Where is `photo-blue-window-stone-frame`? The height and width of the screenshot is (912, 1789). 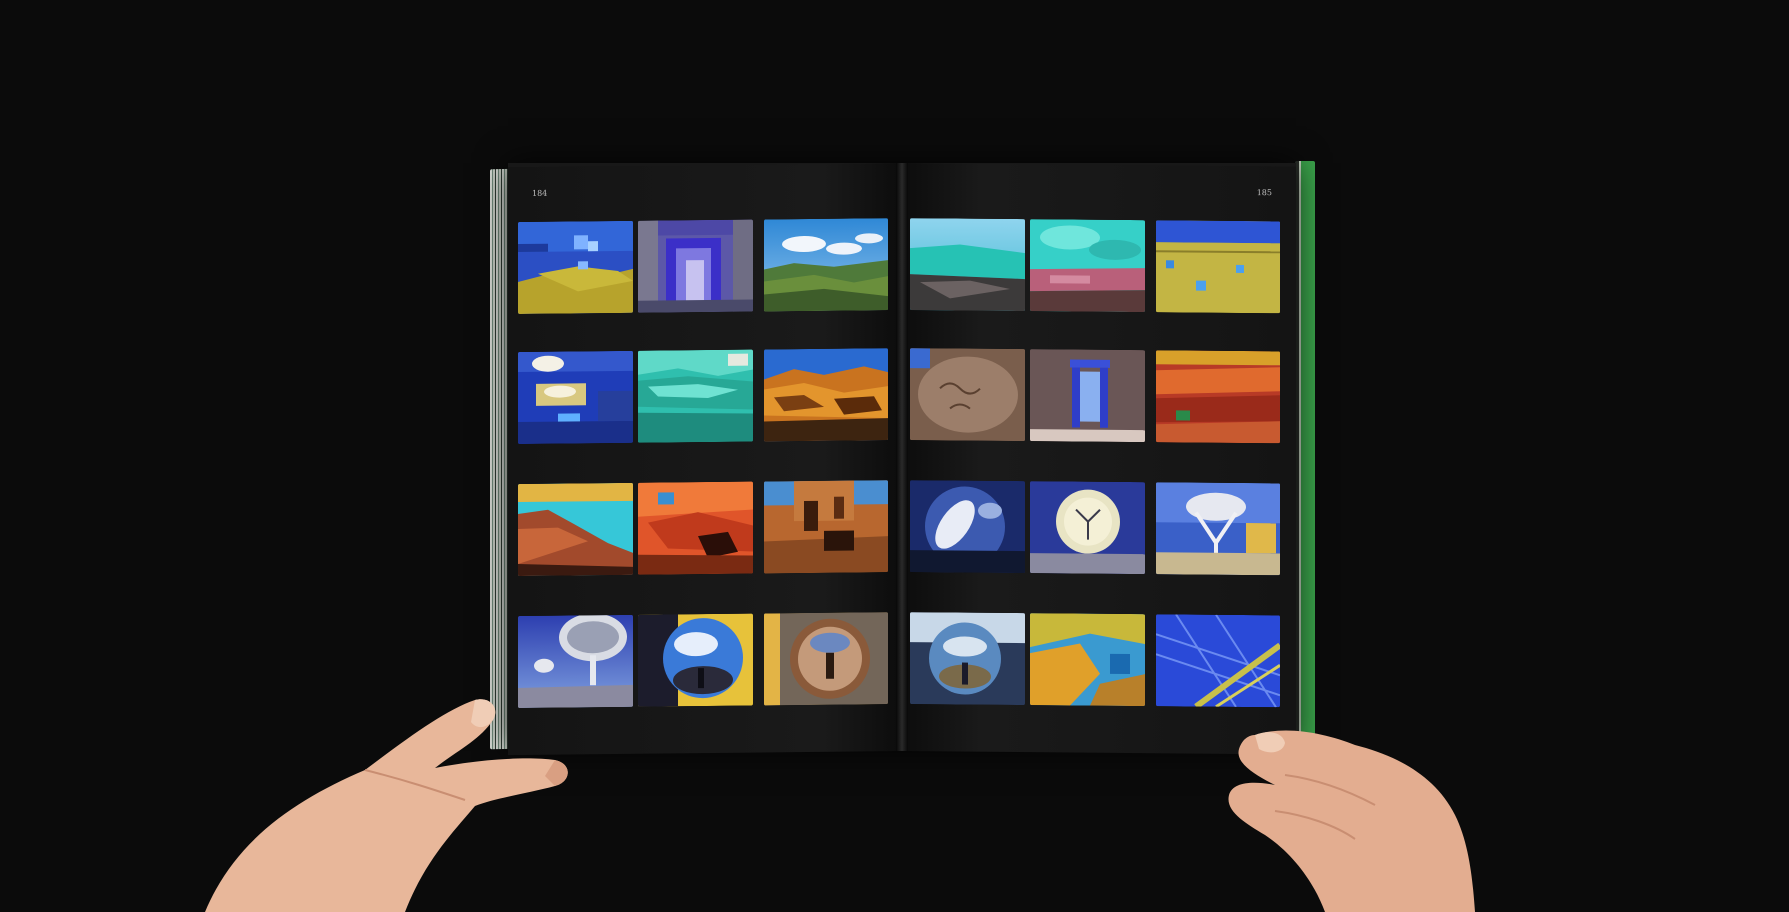 photo-blue-window-stone-frame is located at coordinates (695, 266).